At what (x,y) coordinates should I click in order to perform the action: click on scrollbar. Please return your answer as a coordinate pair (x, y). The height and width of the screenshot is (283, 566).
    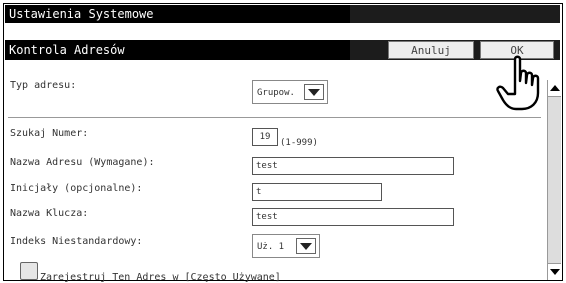
    Looking at the image, I should click on (554, 180).